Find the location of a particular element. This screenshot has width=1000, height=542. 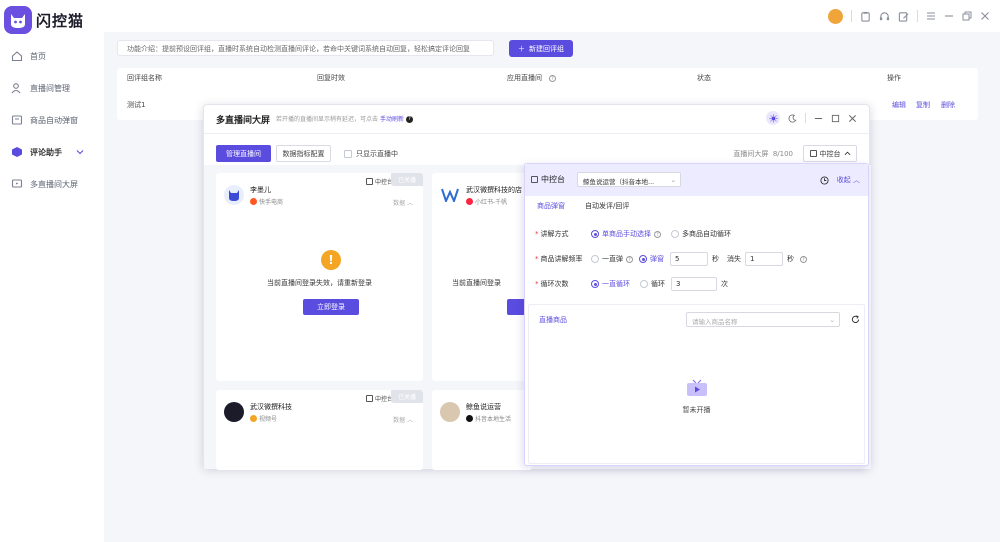

sidebar-item-product-popup: 商品自动弹窗 is located at coordinates (52, 120).